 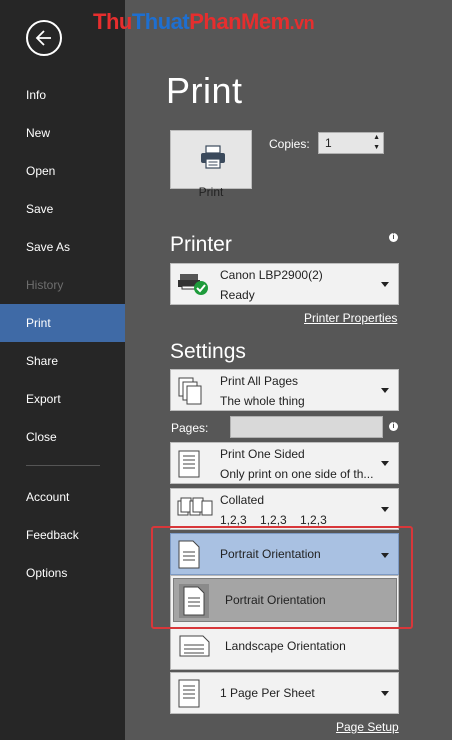 I want to click on copies-value: 1, so click(x=328, y=143).